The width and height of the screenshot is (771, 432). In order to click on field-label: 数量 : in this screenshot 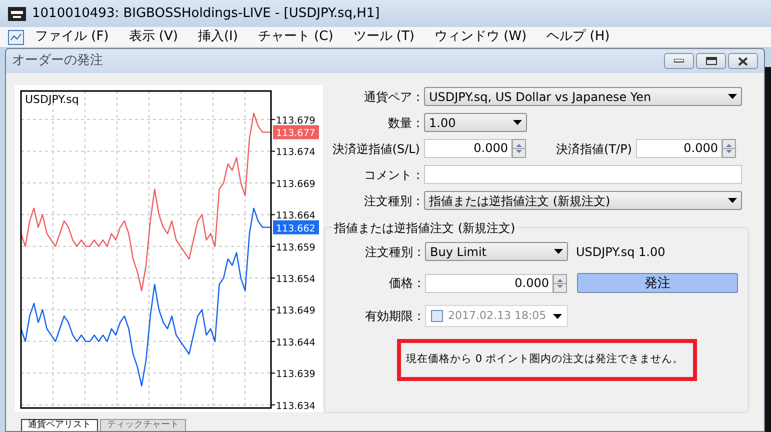, I will do `click(404, 123)`.